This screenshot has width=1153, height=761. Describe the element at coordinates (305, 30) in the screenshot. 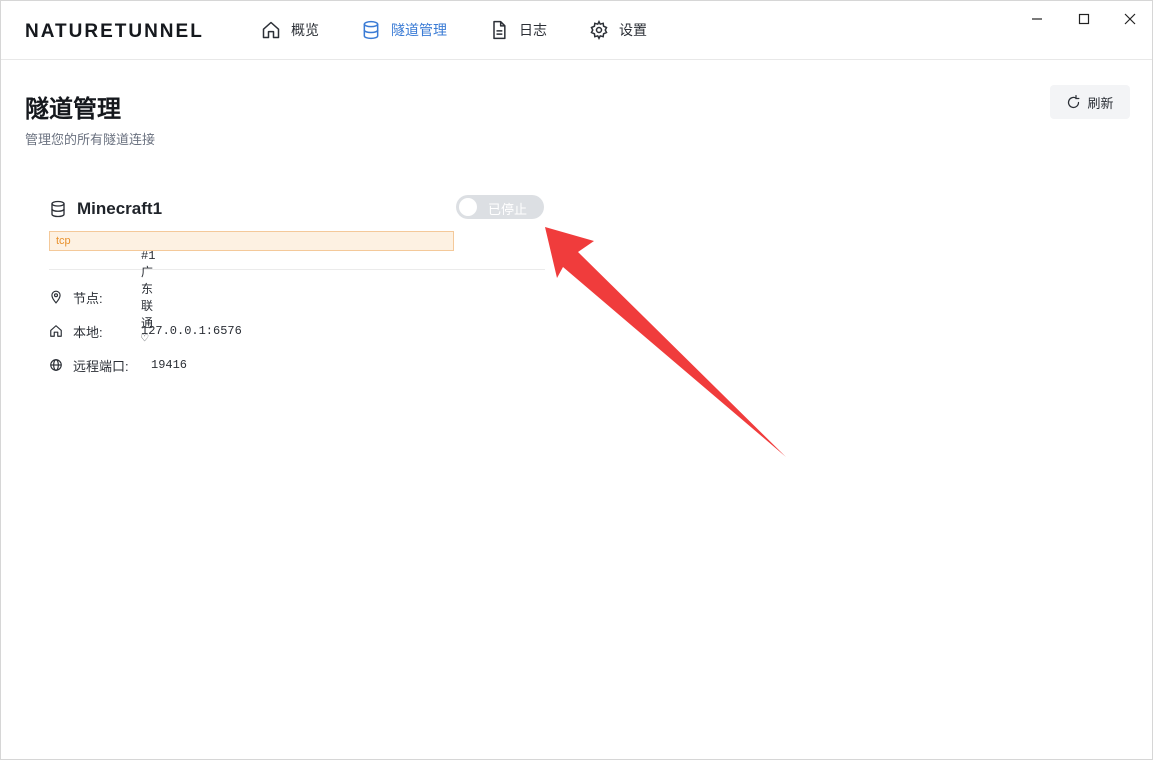

I see `nav-overview-label: 概览` at that location.